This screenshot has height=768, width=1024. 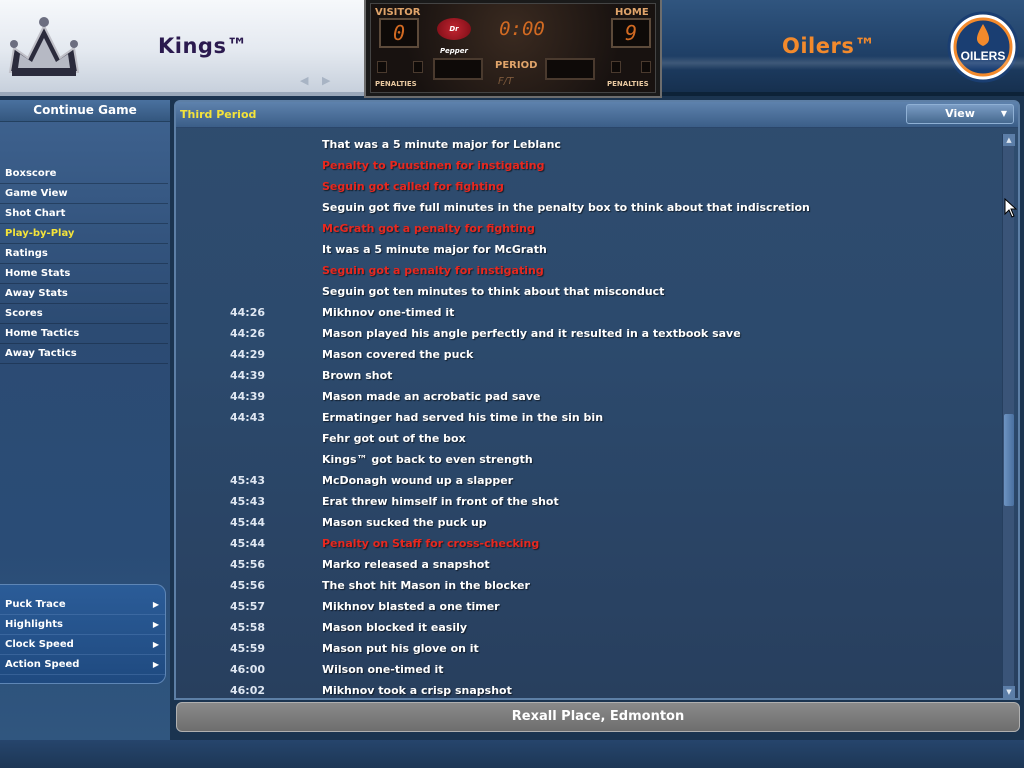 What do you see at coordinates (248, 690) in the screenshot?
I see `play-time: 46:02` at bounding box center [248, 690].